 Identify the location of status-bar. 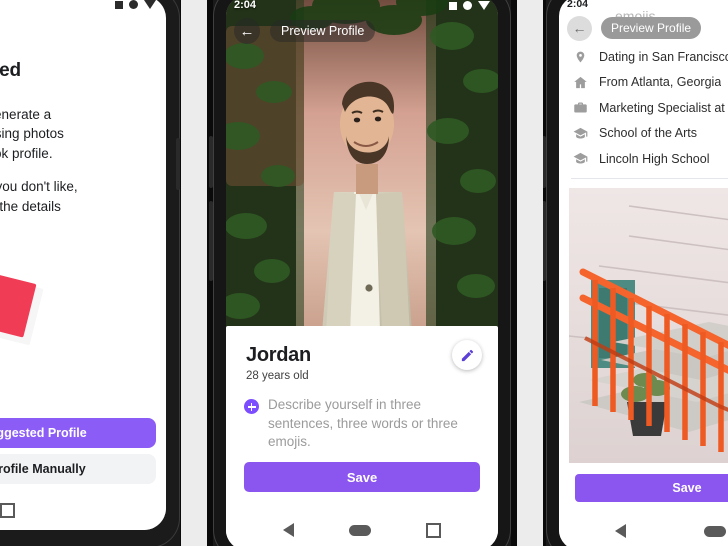
(83, 8).